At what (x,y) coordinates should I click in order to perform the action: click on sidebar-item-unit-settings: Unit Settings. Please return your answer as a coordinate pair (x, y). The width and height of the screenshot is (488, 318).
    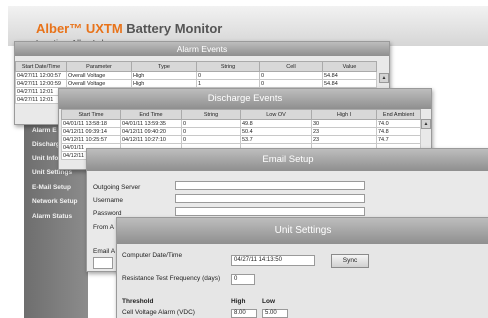
    Looking at the image, I should click on (52, 172).